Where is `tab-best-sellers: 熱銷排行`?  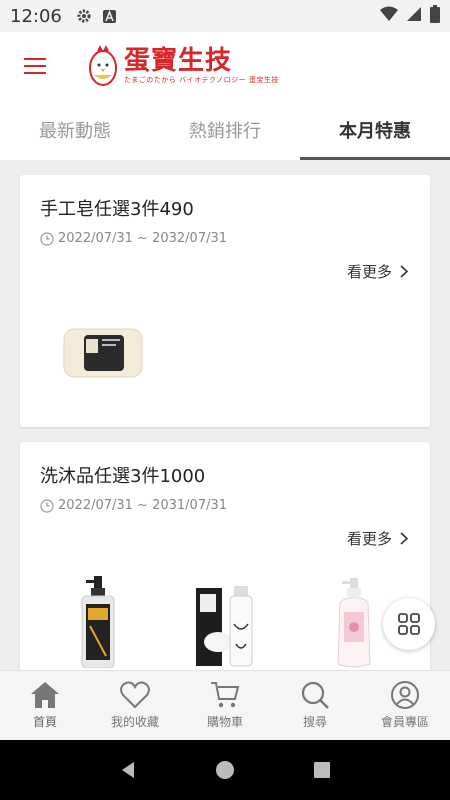
tab-best-sellers: 熱銷排行 is located at coordinates (225, 130).